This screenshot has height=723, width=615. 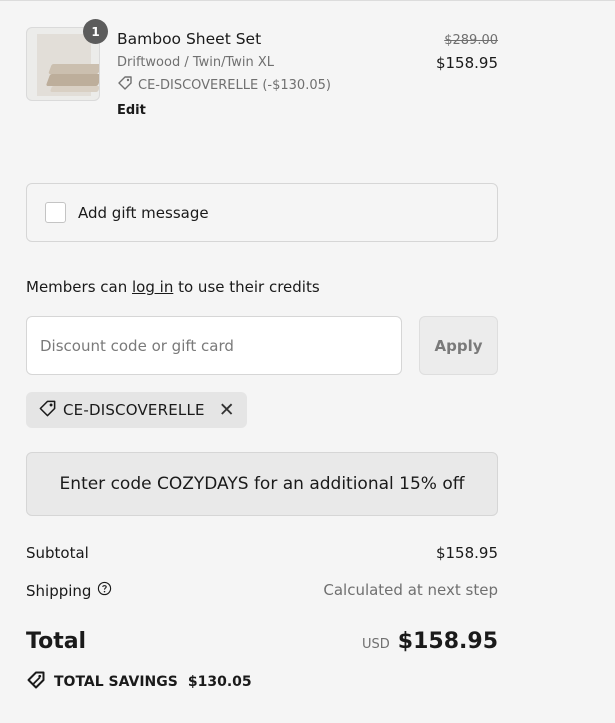 What do you see at coordinates (57, 553) in the screenshot?
I see `subtotal-label: Subtotal` at bounding box center [57, 553].